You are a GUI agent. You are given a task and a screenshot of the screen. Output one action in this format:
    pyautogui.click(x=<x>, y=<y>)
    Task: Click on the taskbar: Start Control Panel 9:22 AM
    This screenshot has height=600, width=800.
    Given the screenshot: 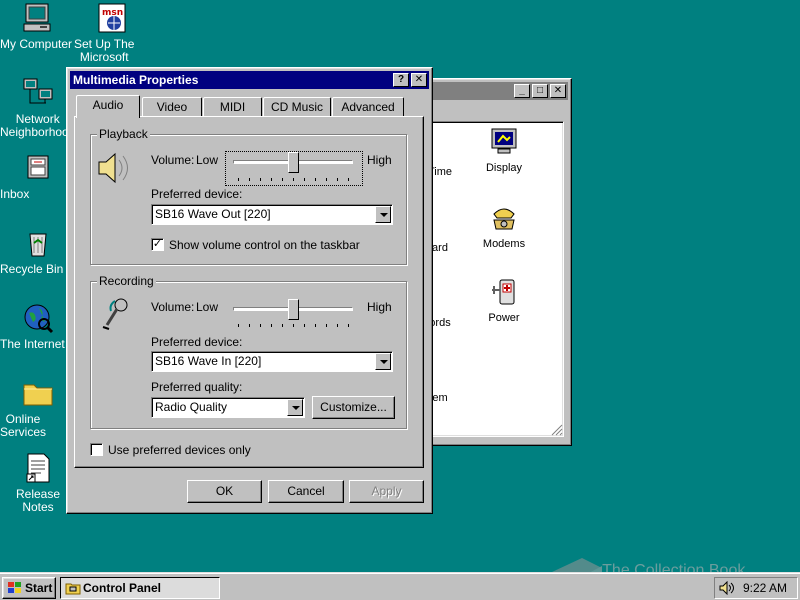 What is the action you would take?
    pyautogui.click(x=400, y=586)
    